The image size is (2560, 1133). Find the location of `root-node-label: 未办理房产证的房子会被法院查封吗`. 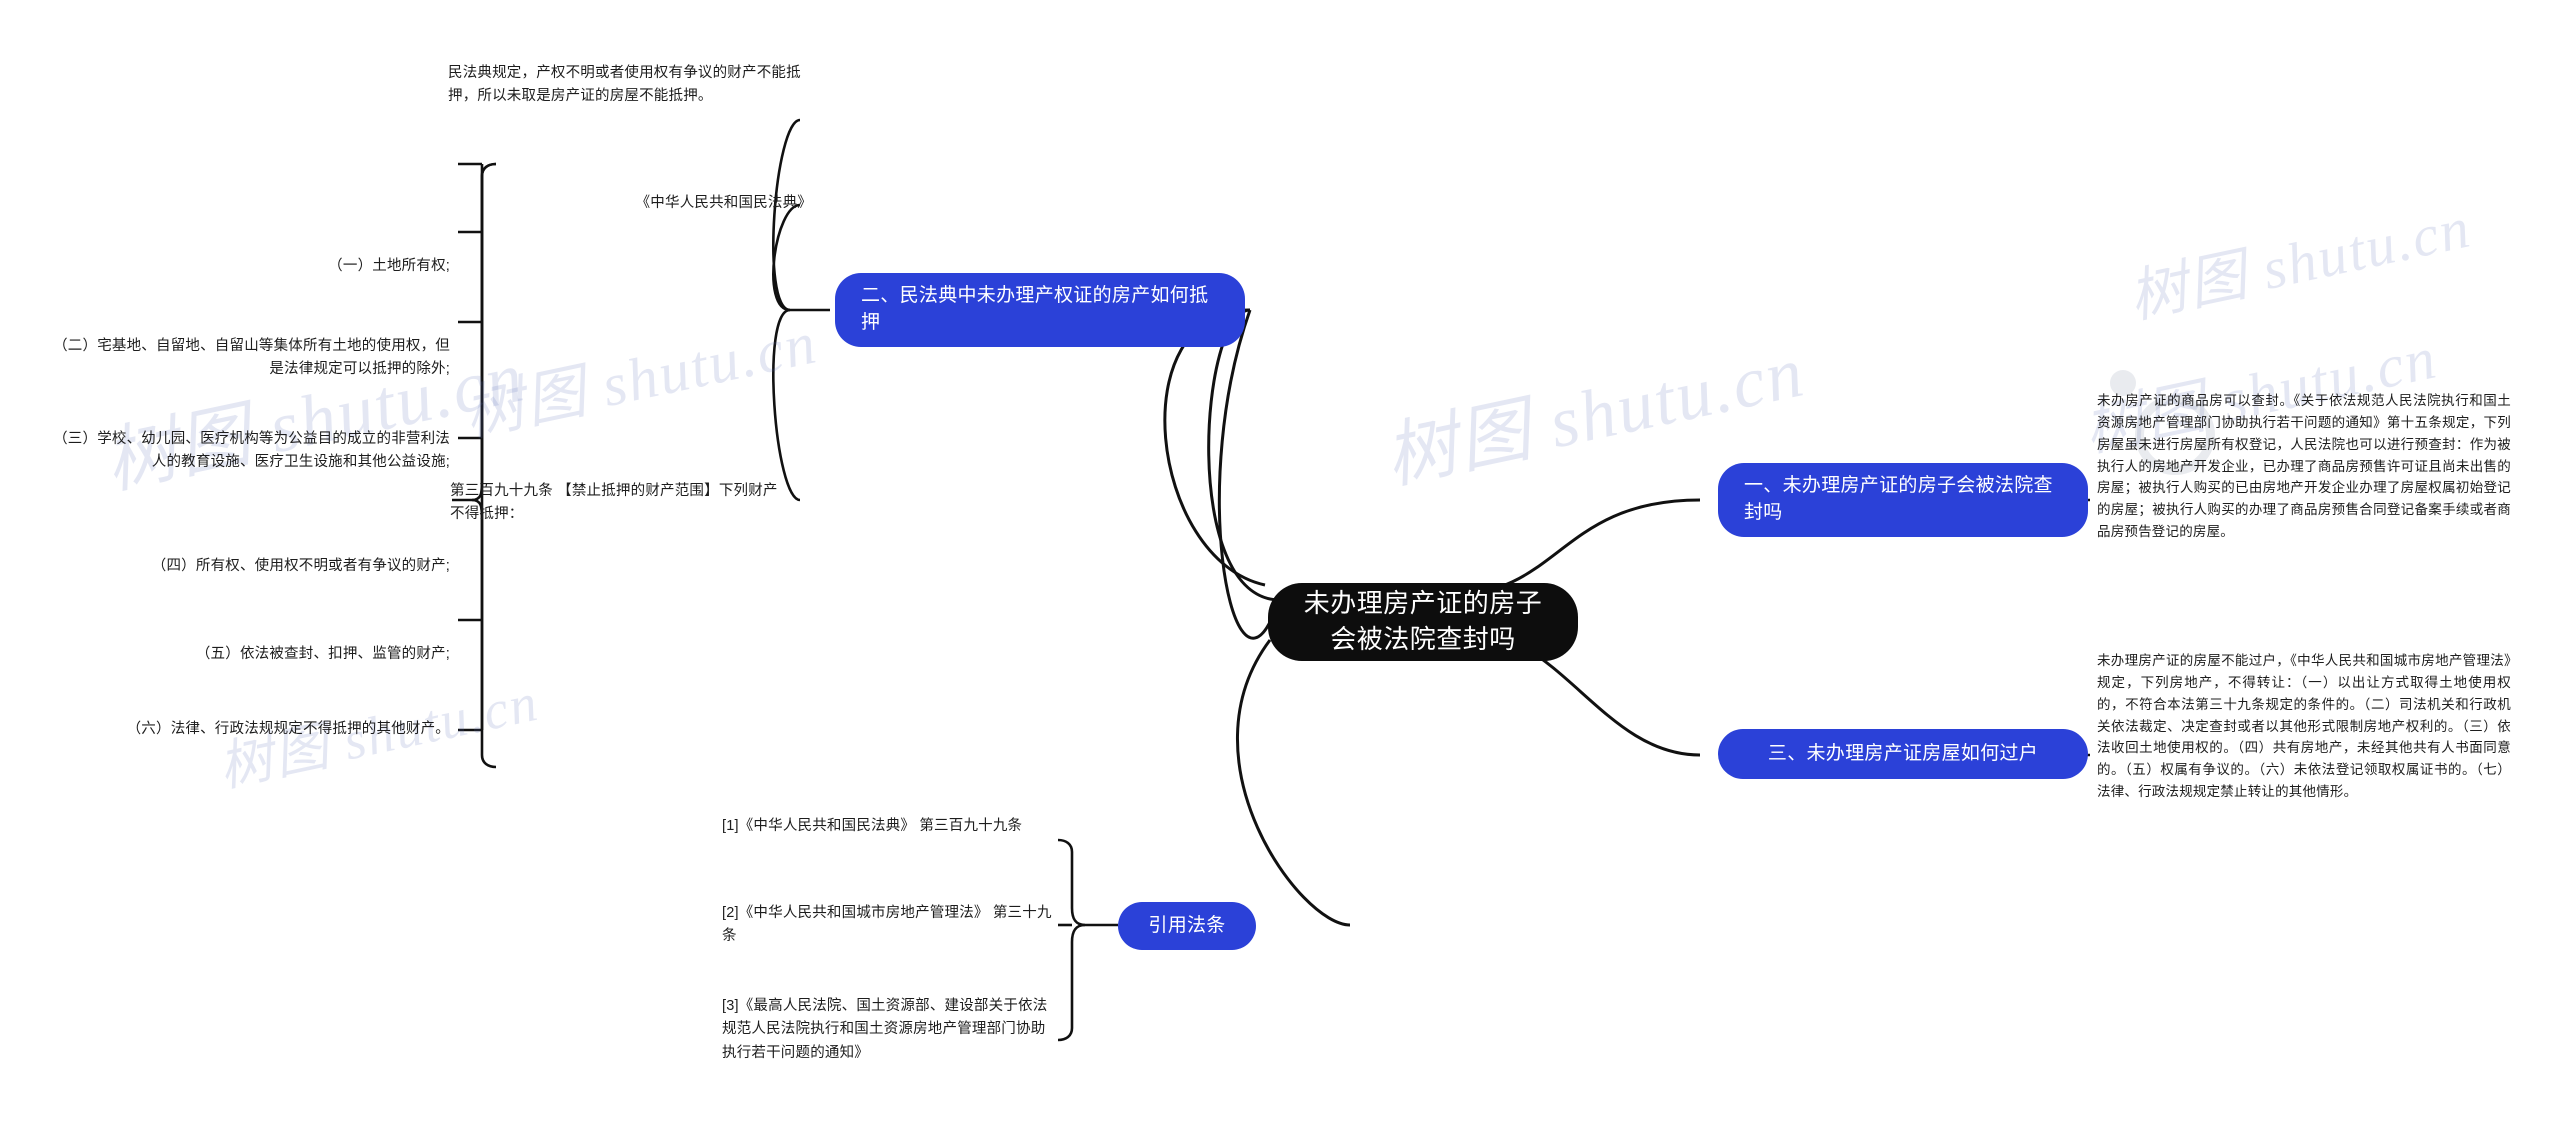

root-node-label: 未办理房产证的房子会被法院查封吗 is located at coordinates (1423, 621).